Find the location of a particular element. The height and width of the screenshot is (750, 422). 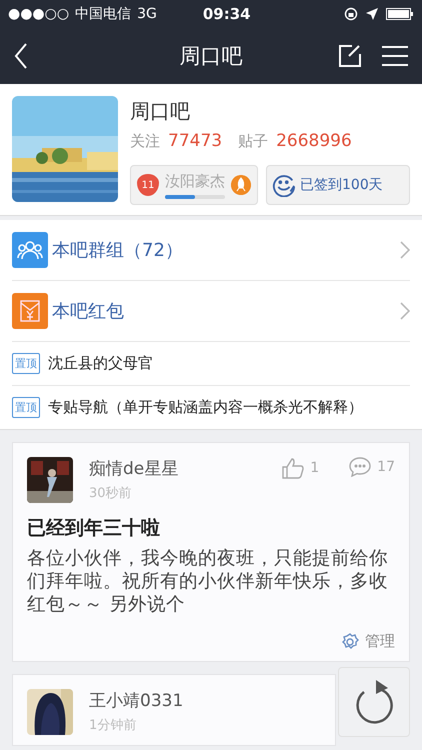

pinned-post-link: 沈丘县的父母官 is located at coordinates (100, 363).